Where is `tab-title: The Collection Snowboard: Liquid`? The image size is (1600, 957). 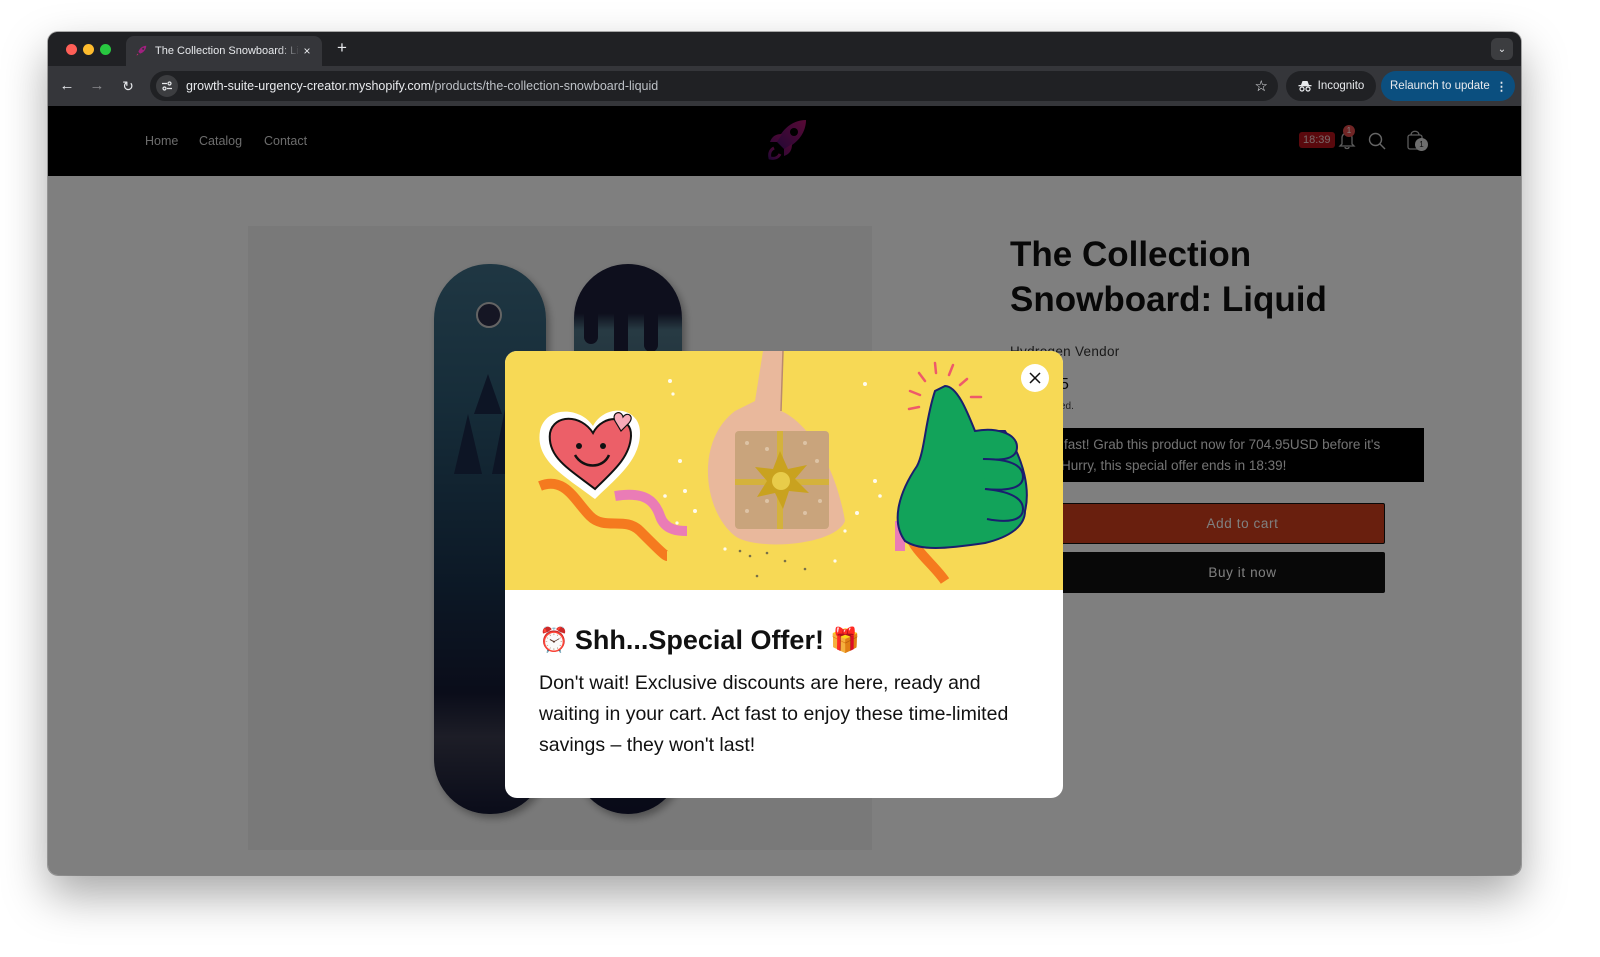
tab-title: The Collection Snowboard: Liquid is located at coordinates (227, 51).